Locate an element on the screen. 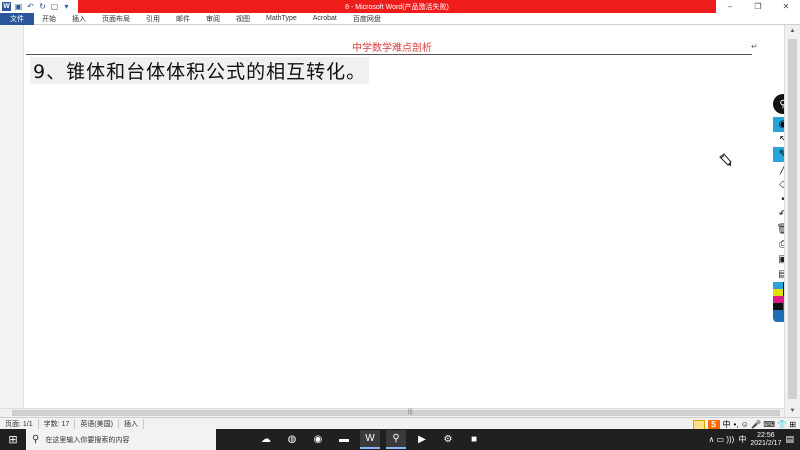 This screenshot has height=450, width=800. notification-icon: ▤ is located at coordinates (789, 439).